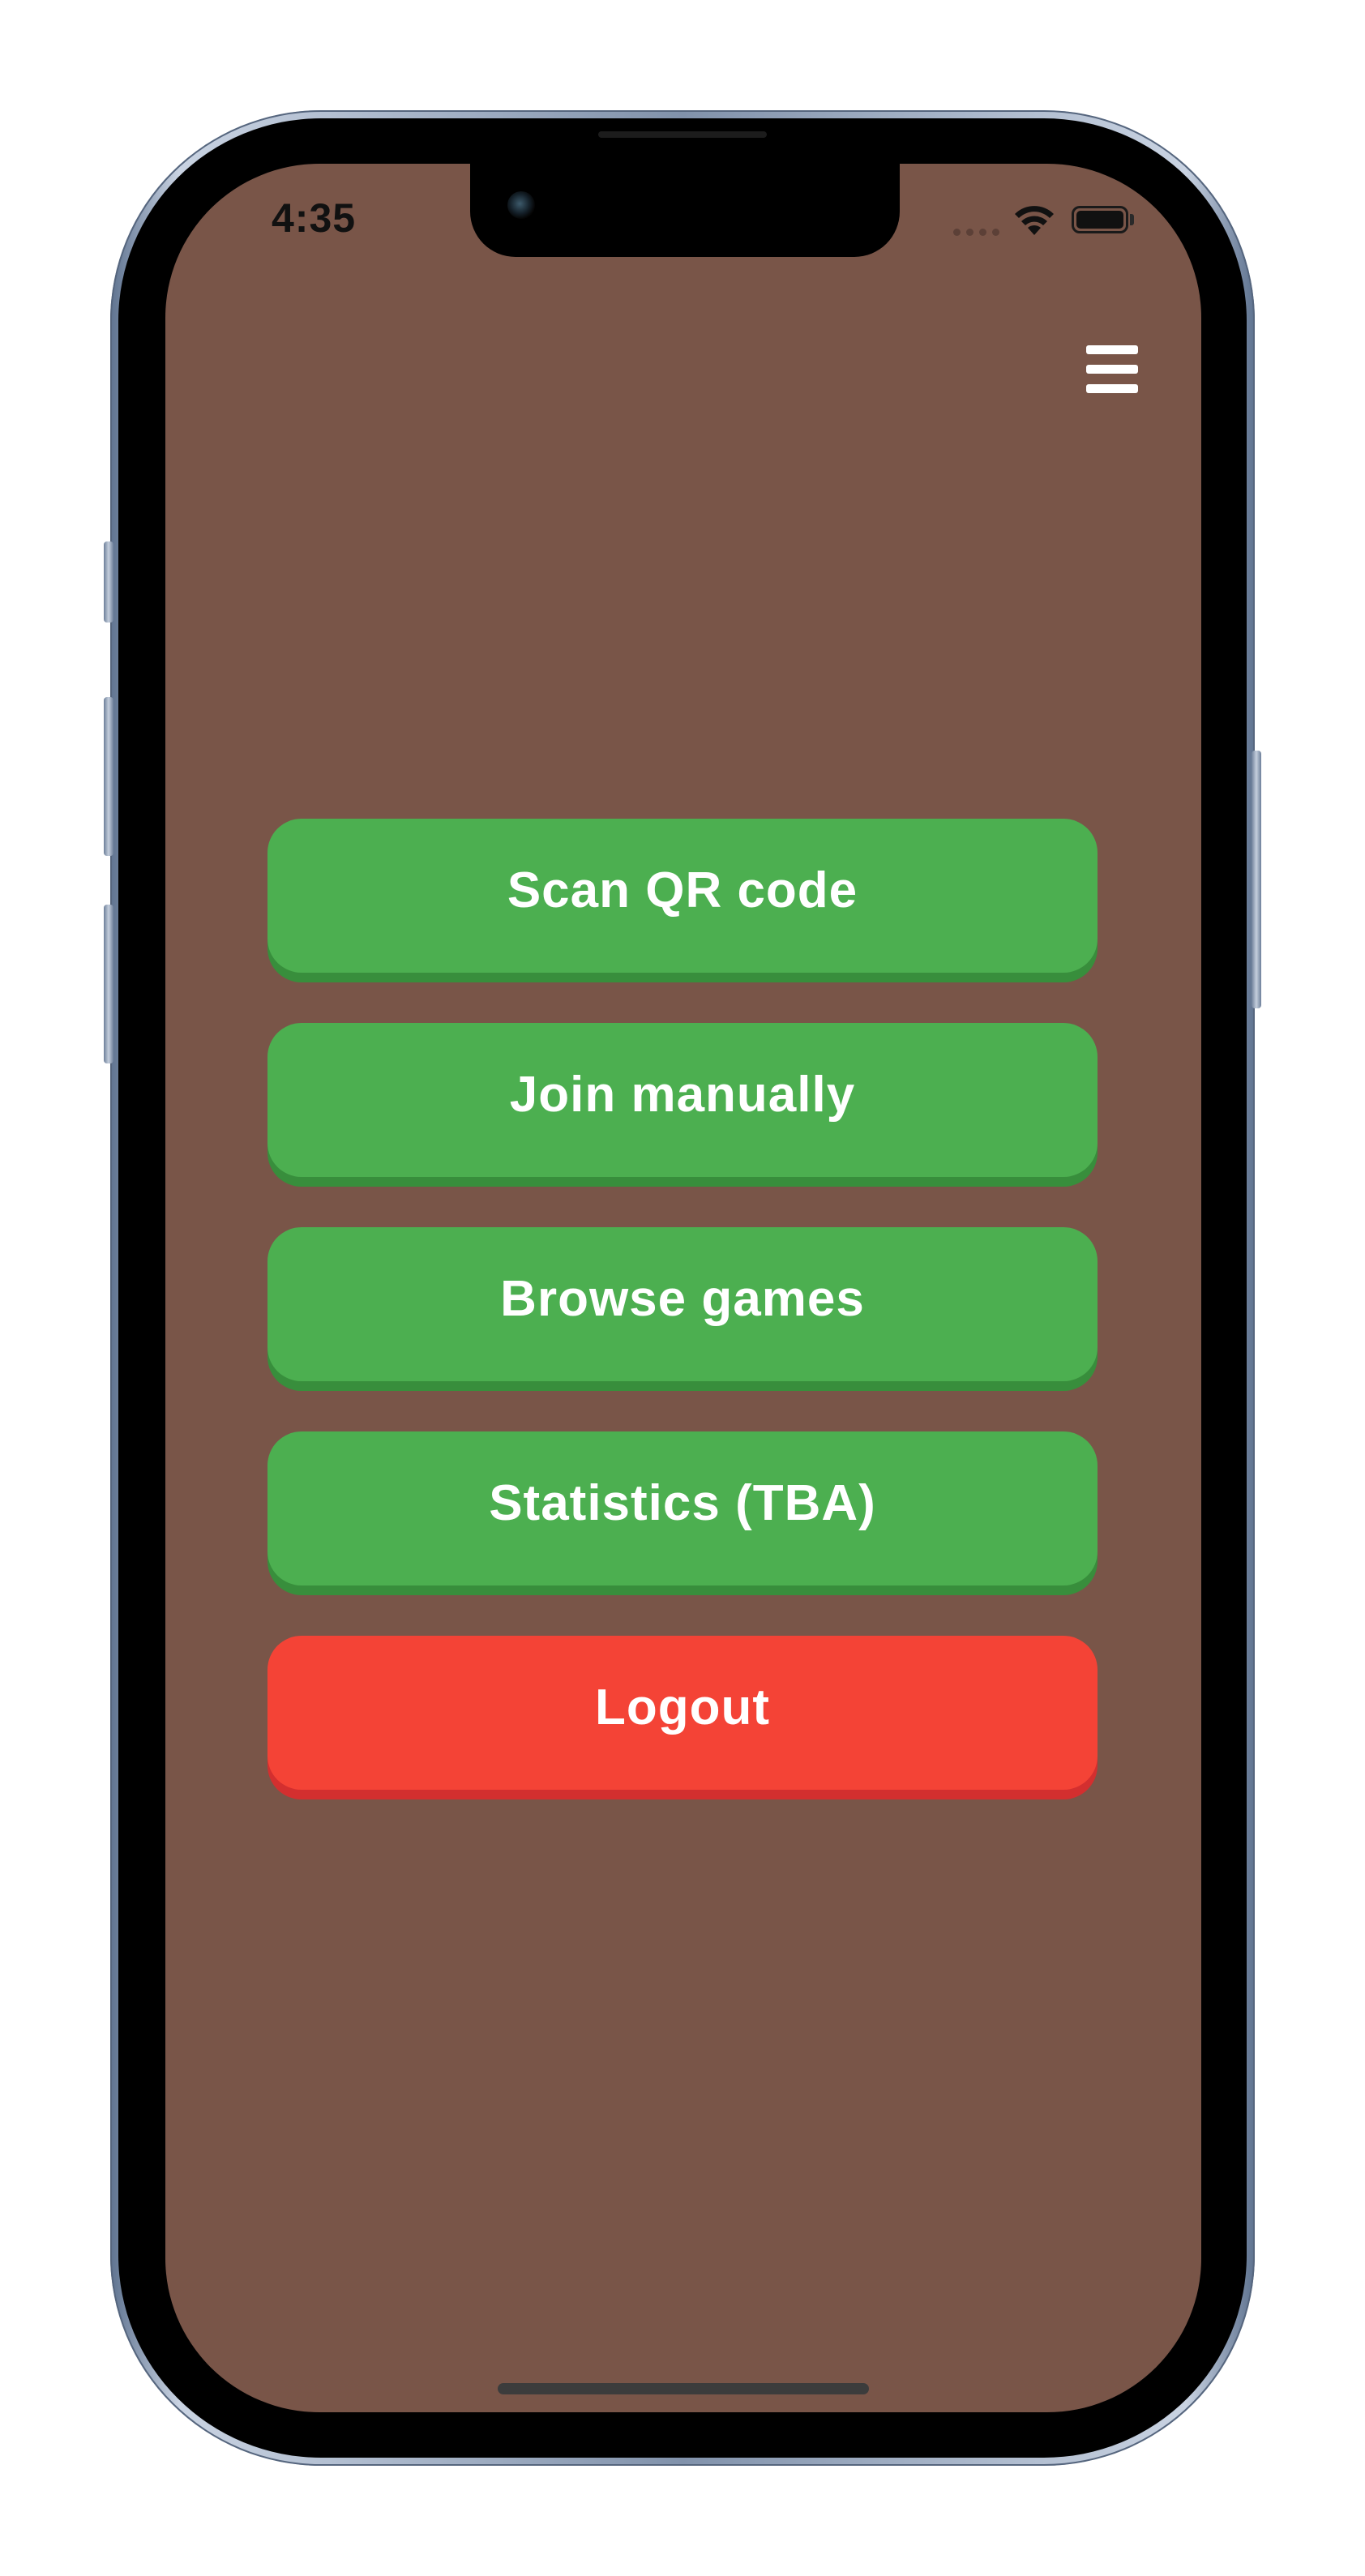 This screenshot has height=2576, width=1365. What do you see at coordinates (682, 896) in the screenshot?
I see `scan-qr-code-button: Scan QR code` at bounding box center [682, 896].